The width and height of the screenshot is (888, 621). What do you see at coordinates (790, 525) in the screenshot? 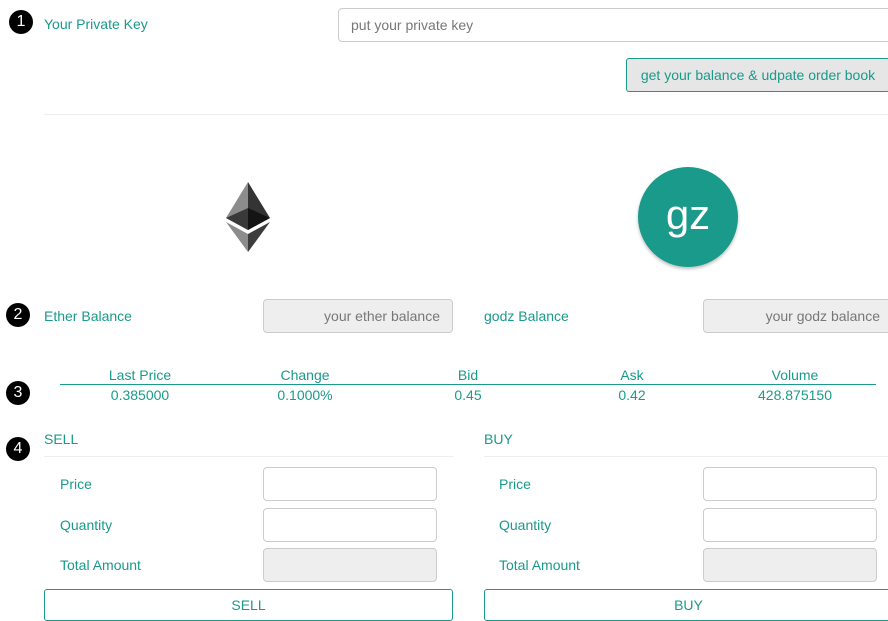
I see `buy-quantity-input` at bounding box center [790, 525].